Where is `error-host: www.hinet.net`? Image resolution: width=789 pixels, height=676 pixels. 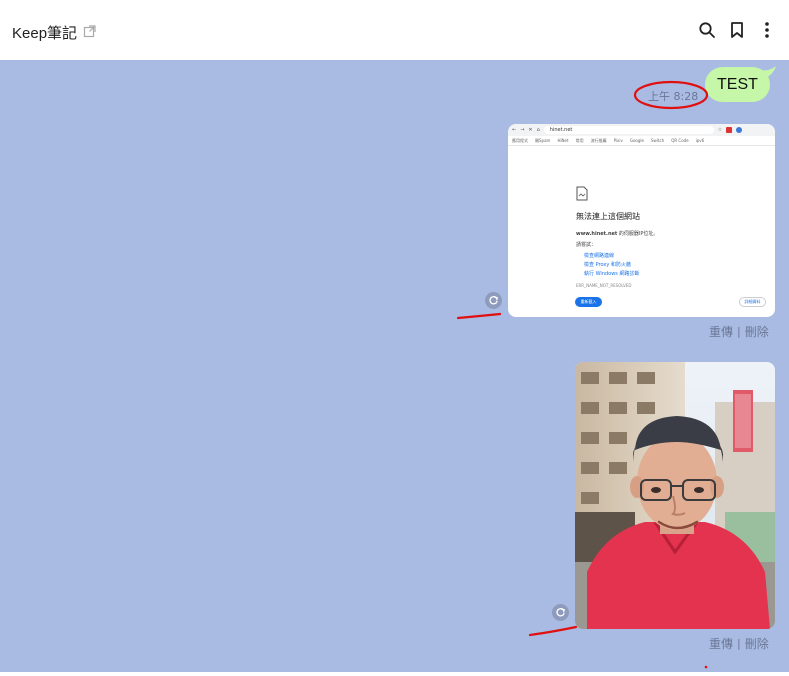 error-host: www.hinet.net is located at coordinates (597, 234).